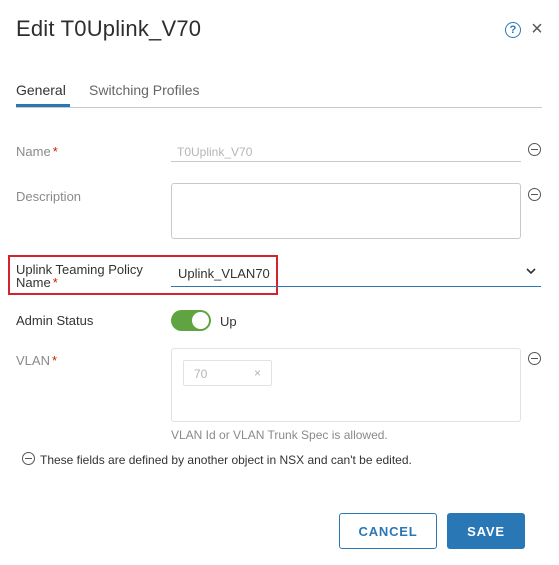 This screenshot has height=565, width=559. I want to click on vlan-label: VLAN *, so click(37, 360).